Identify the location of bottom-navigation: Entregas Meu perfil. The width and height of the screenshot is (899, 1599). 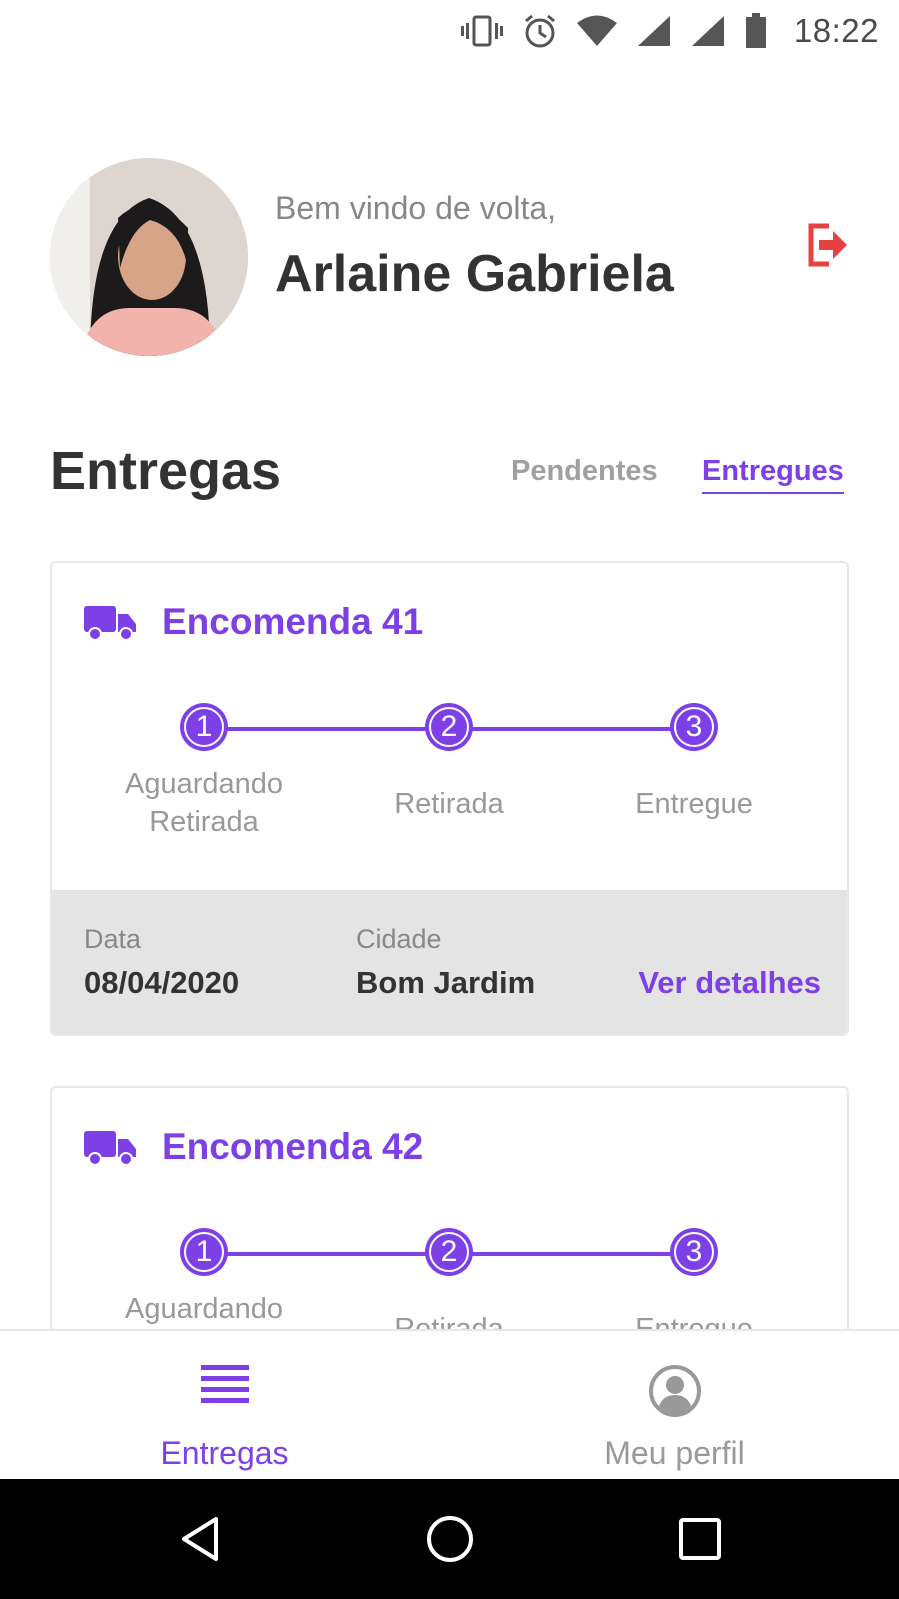
(449, 1404).